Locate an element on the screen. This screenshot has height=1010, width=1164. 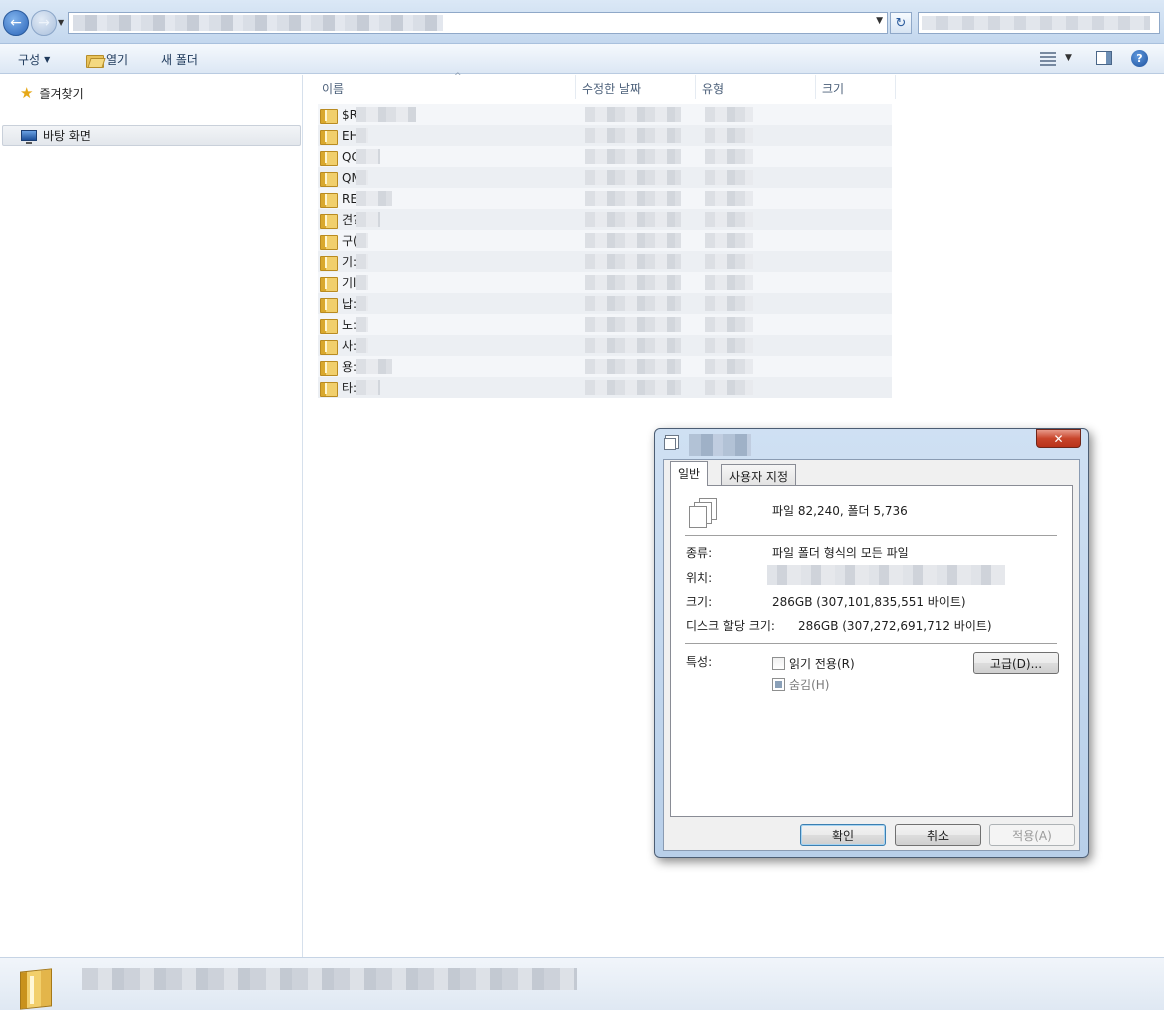
table-row: QC is located at coordinates (605, 156).